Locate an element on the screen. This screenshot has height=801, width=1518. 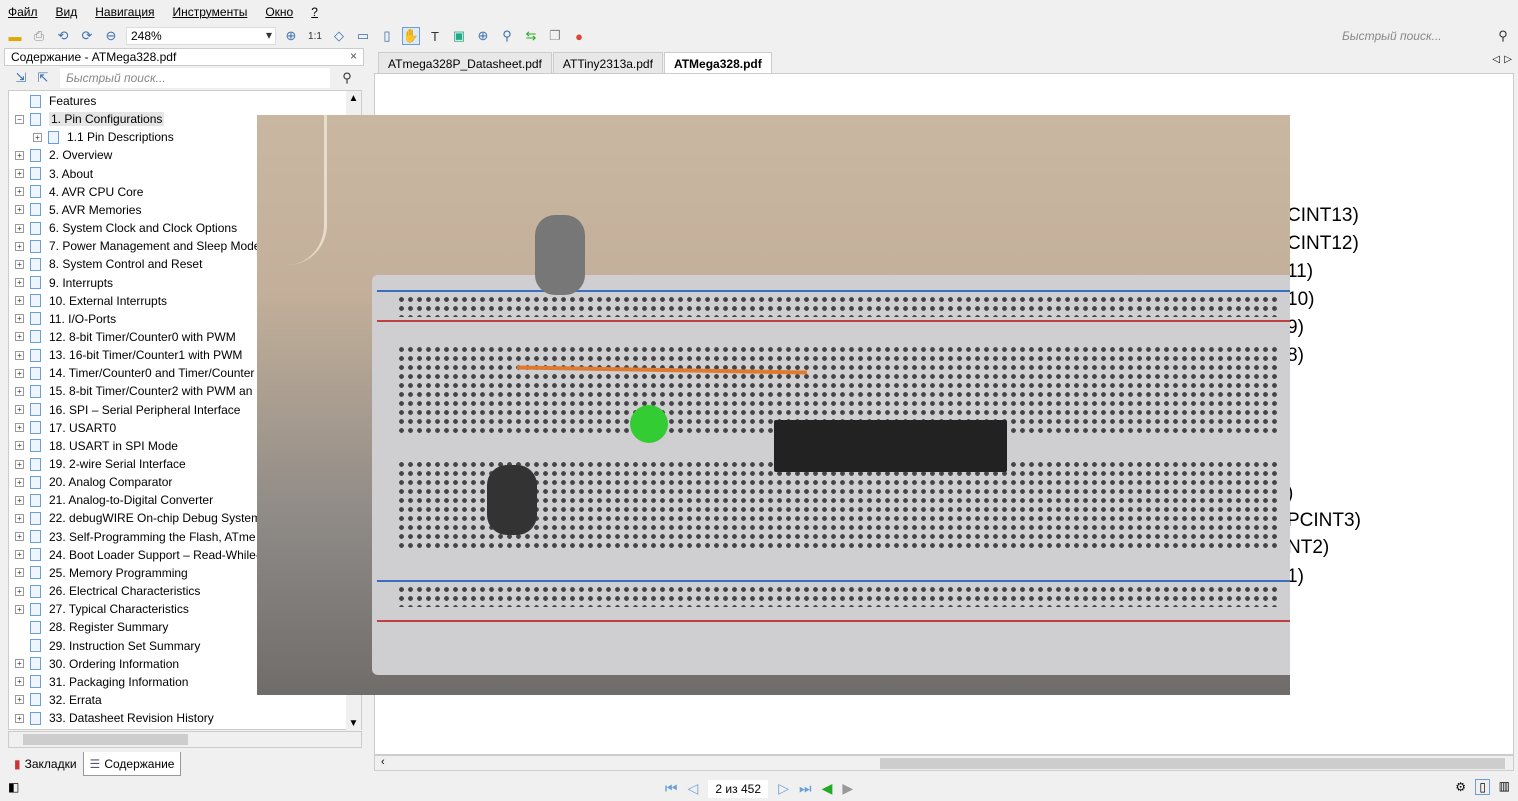
next-page-icon: ▷ is located at coordinates (783, 788).